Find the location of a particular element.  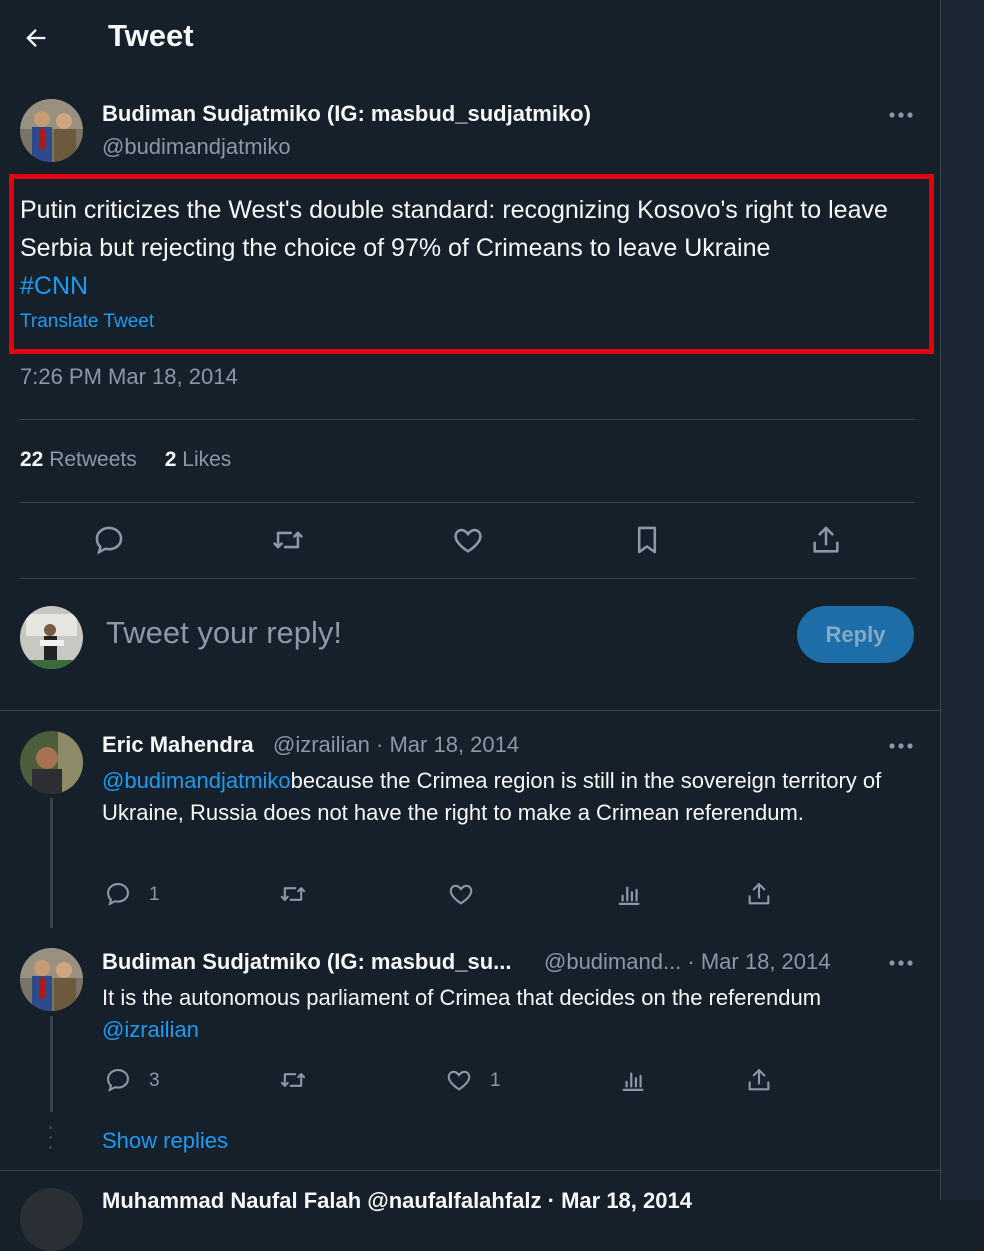

reply-author-name: Eric Mahendra is located at coordinates (178, 745).